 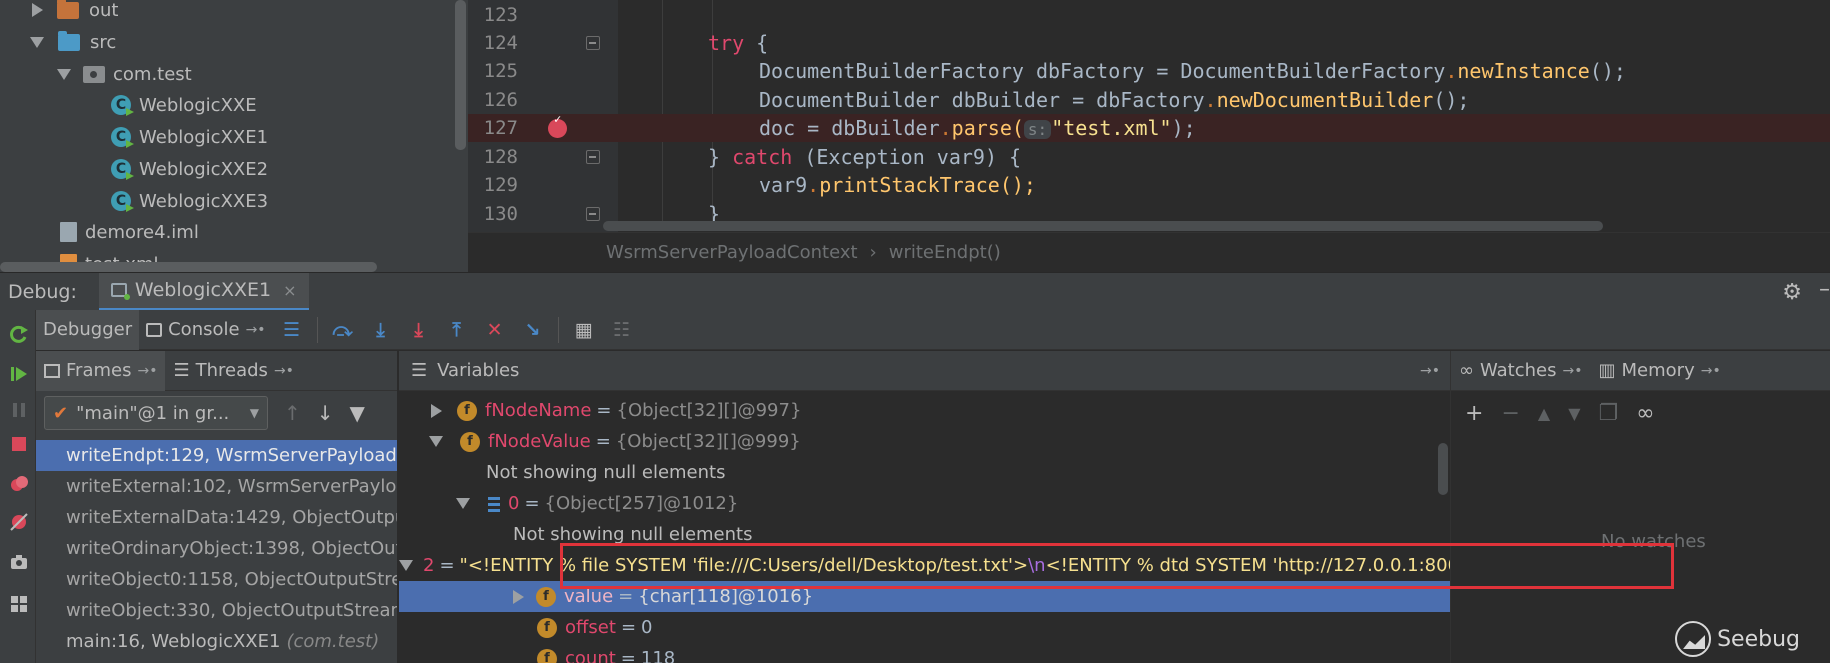 I want to click on tree-item-weblogicxxe3: C WeblogicXXE3, so click(x=227, y=201).